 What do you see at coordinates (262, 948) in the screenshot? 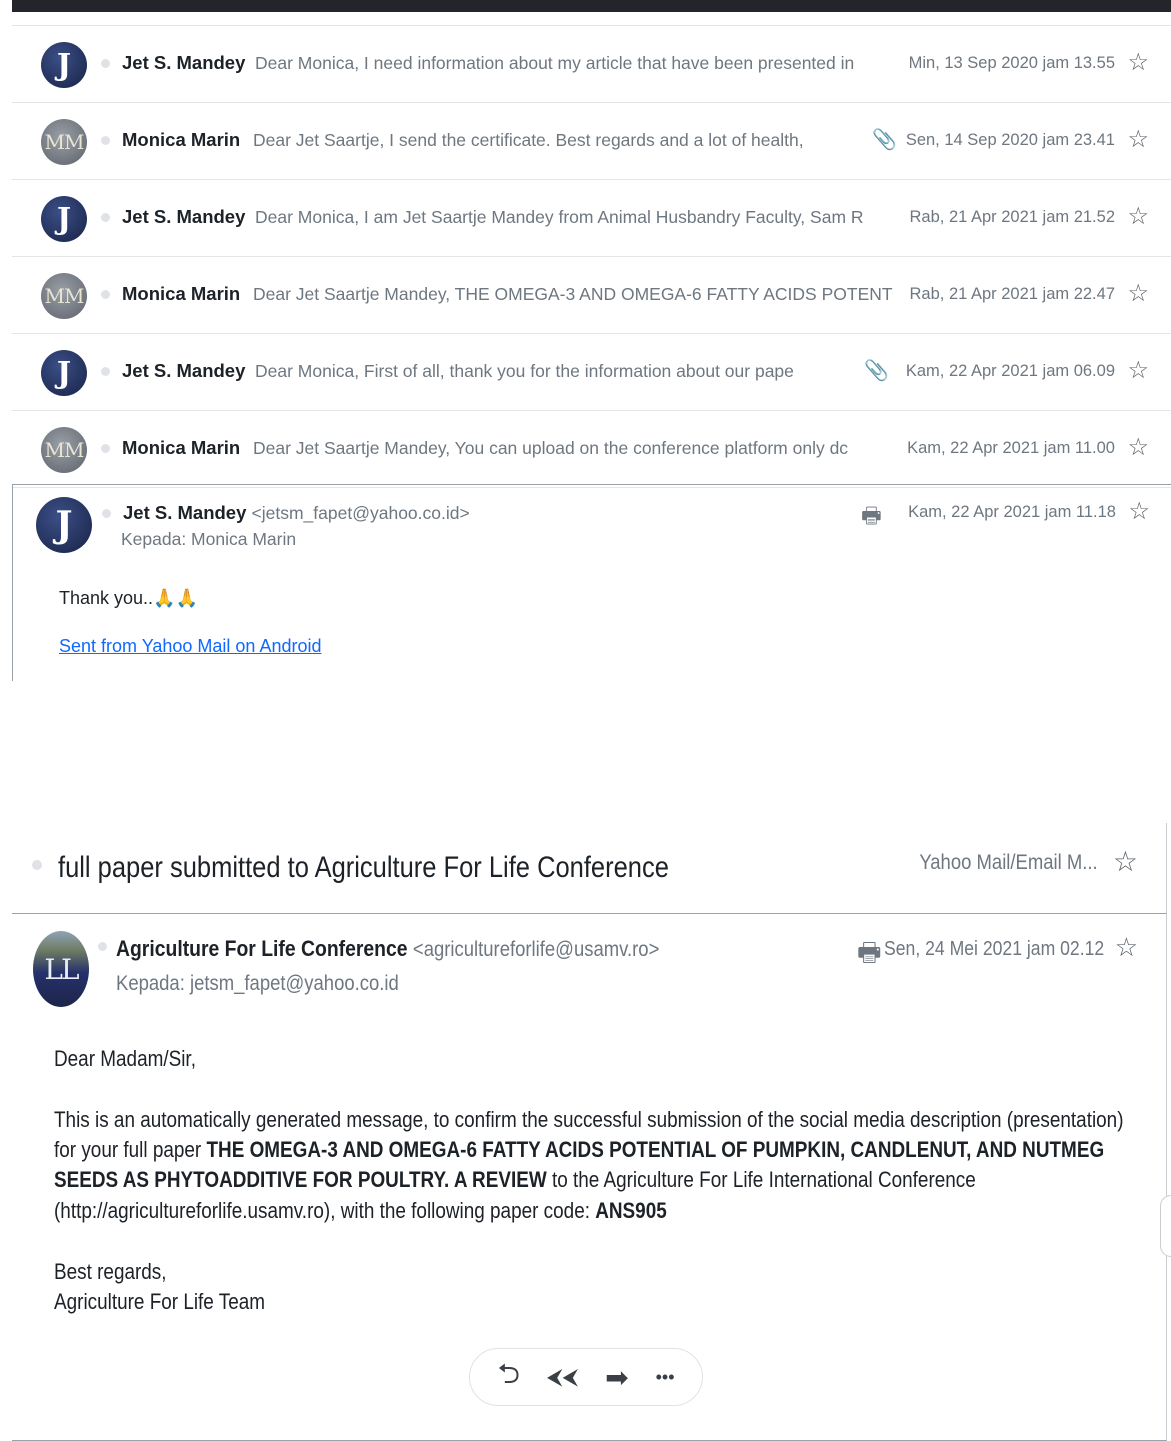
I see `sender-name: Agriculture For Life Conference` at bounding box center [262, 948].